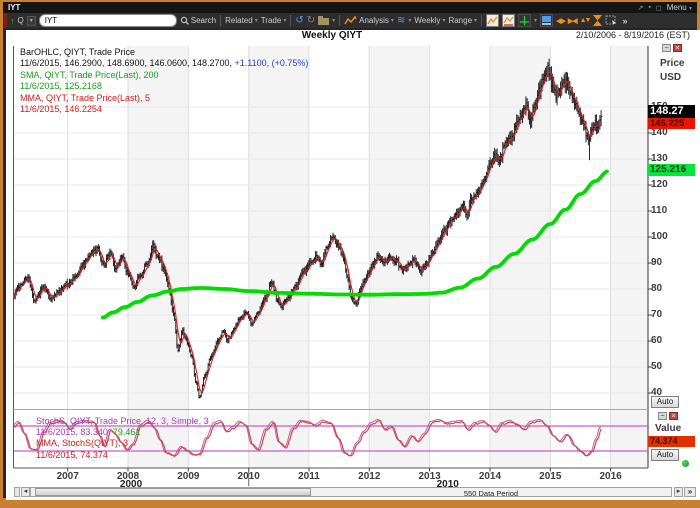 This screenshot has height=508, width=700. I want to click on legend-text: 11/6/2015, 146.2254, so click(61, 109).